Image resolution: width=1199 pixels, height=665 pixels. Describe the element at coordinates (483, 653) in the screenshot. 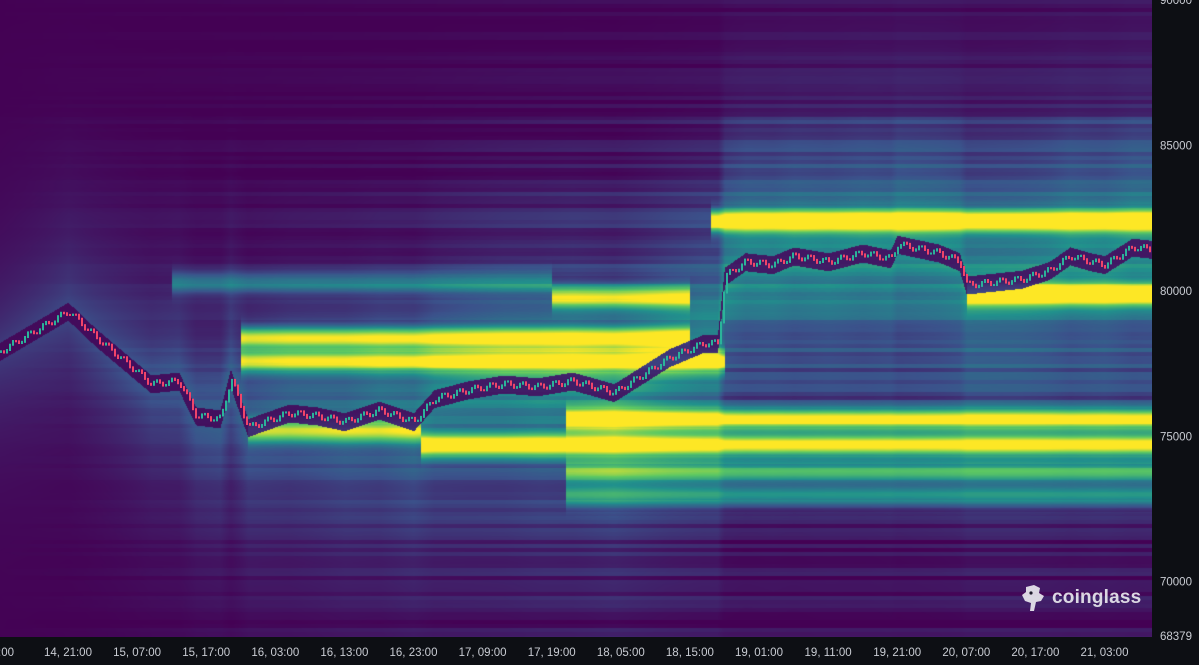

I see `x-tick-label: 17, 09:00` at that location.